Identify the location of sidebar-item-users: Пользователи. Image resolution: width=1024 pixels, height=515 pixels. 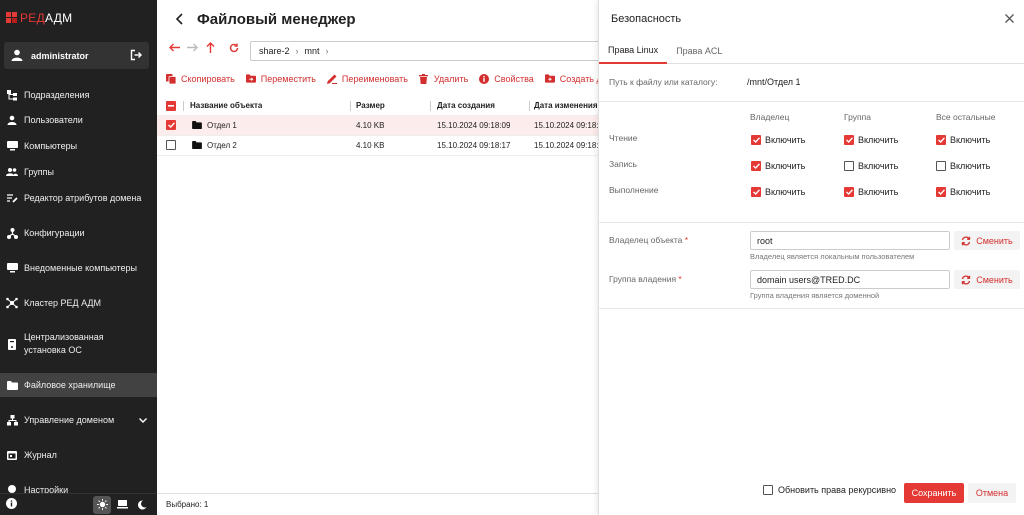
(78, 120).